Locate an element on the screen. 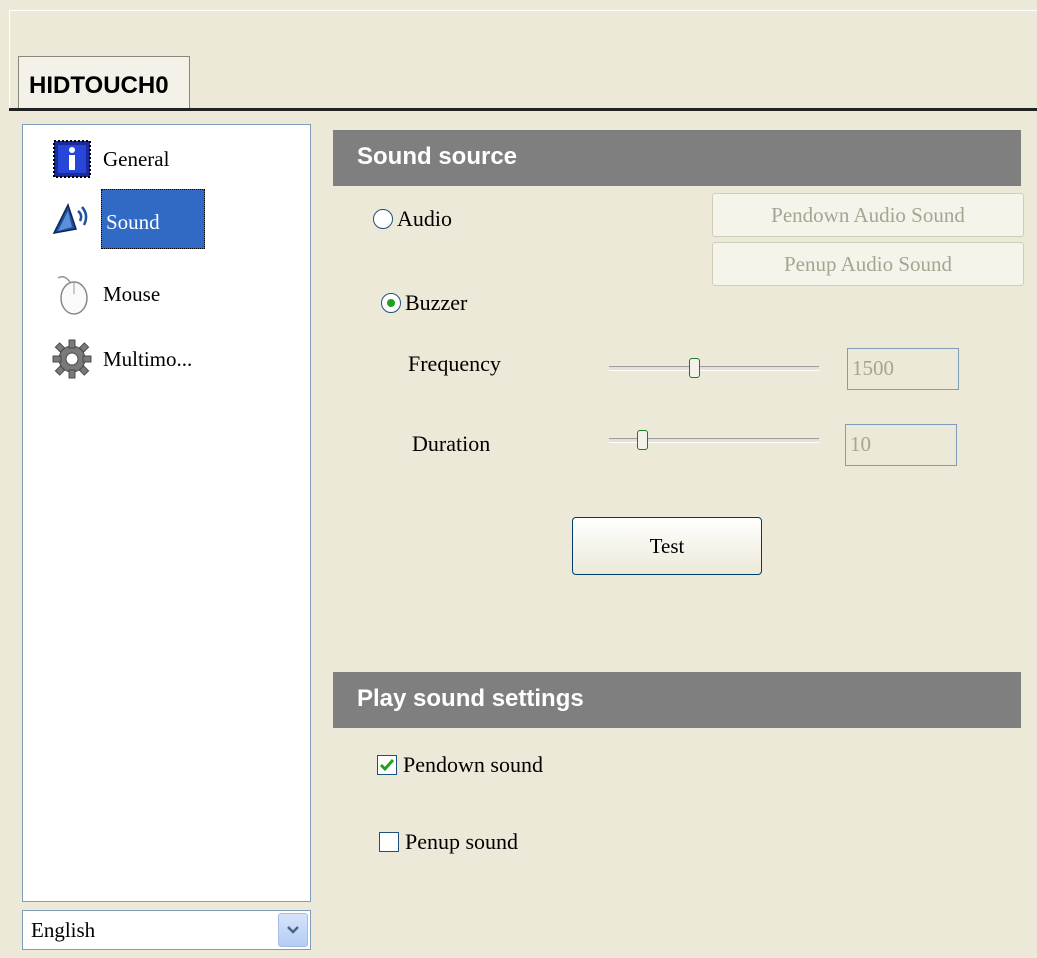 The image size is (1037, 958). play-sound-settings-header: Play sound settings is located at coordinates (677, 700).